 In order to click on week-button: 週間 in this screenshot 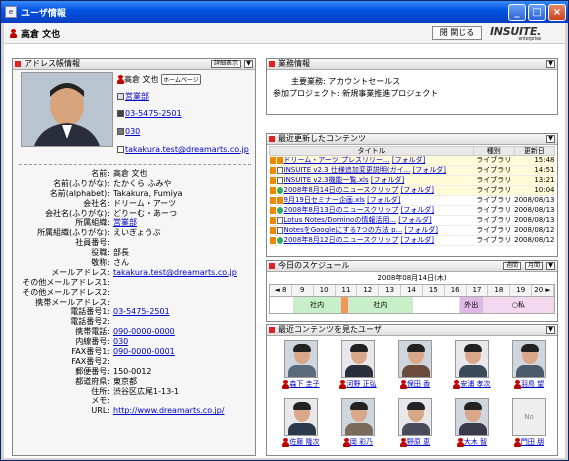, I will do `click(511, 266)`.